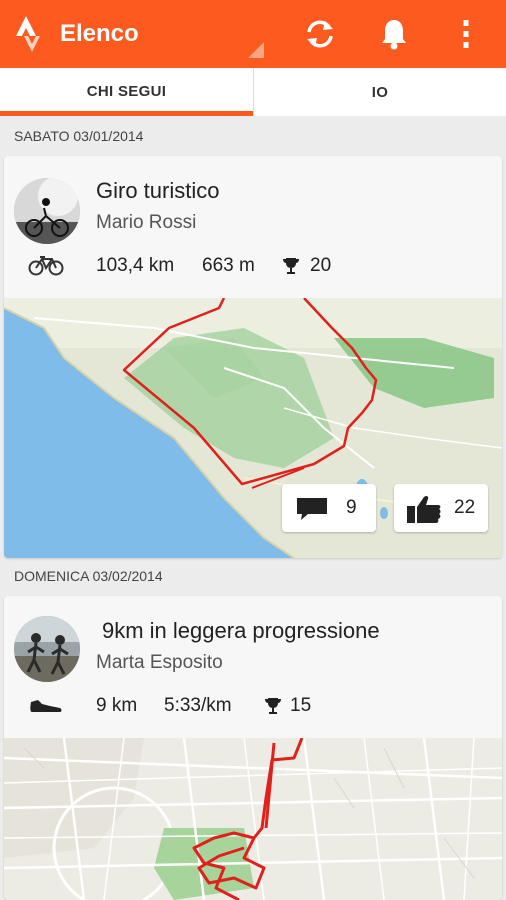 This screenshot has width=506, height=900. Describe the element at coordinates (228, 265) in the screenshot. I see `elevation-stat: 663 m` at that location.